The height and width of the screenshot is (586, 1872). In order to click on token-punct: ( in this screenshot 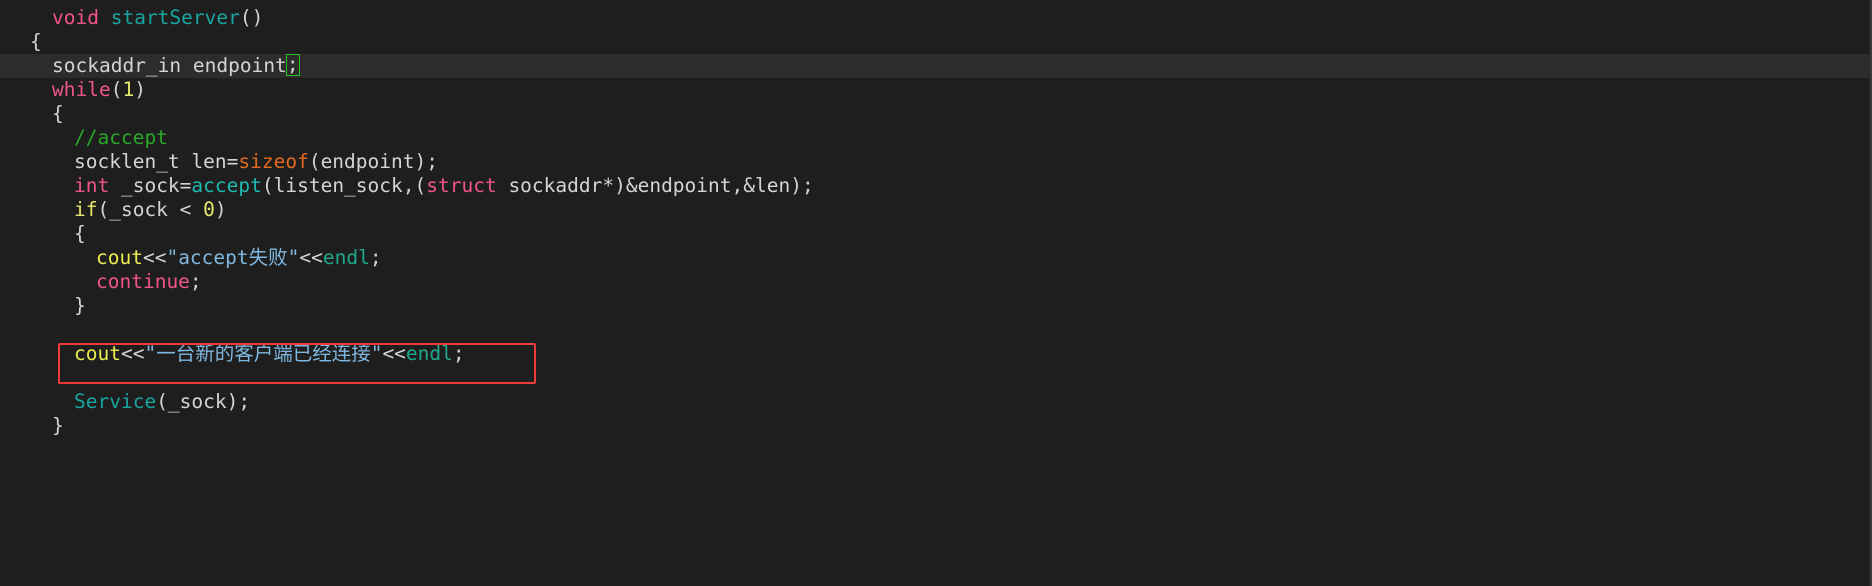, I will do `click(116, 89)`.